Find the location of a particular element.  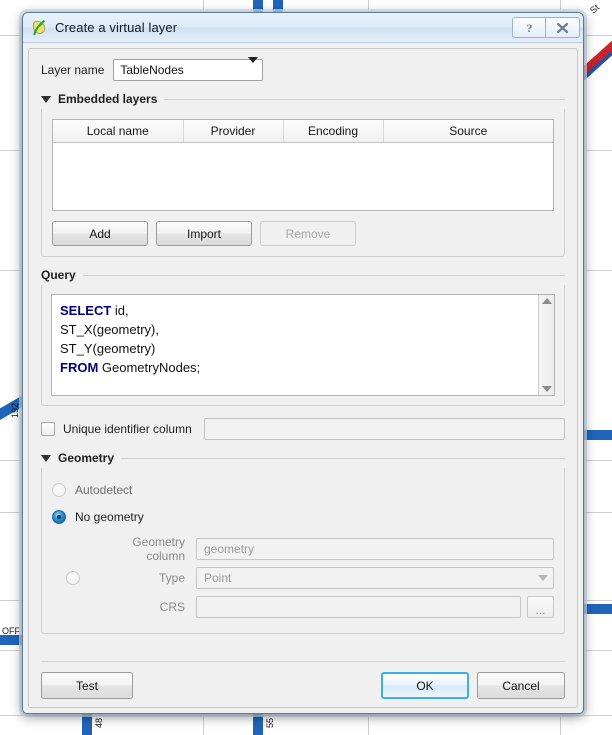

titlebar-buttons: ? is located at coordinates (546, 27).